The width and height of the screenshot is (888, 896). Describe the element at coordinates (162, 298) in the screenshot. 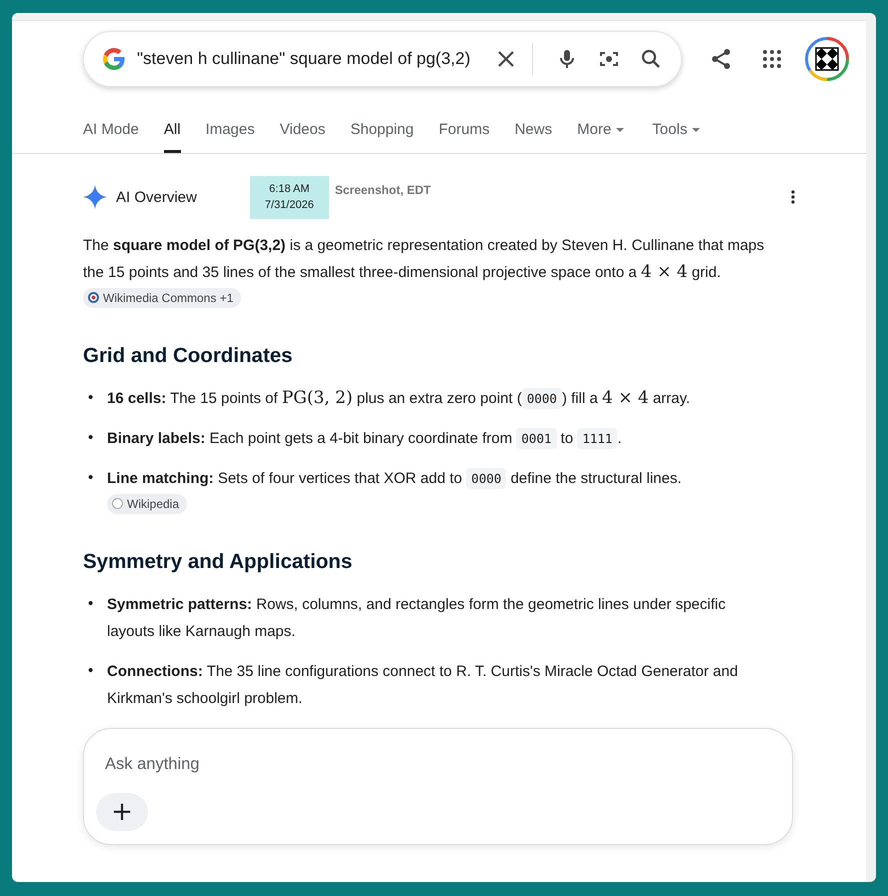

I see `source-link: Wikimedia Commons +1` at that location.